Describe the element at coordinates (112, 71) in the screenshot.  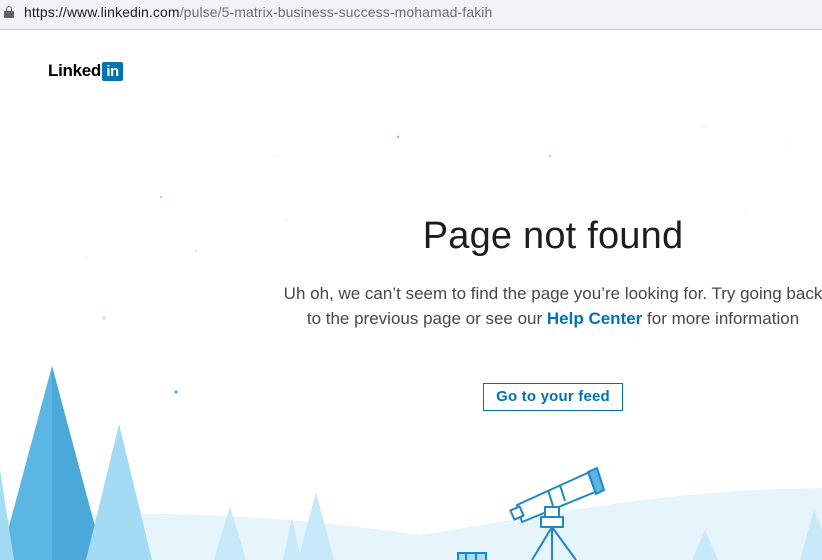
I see `logo-in-box: in` at that location.